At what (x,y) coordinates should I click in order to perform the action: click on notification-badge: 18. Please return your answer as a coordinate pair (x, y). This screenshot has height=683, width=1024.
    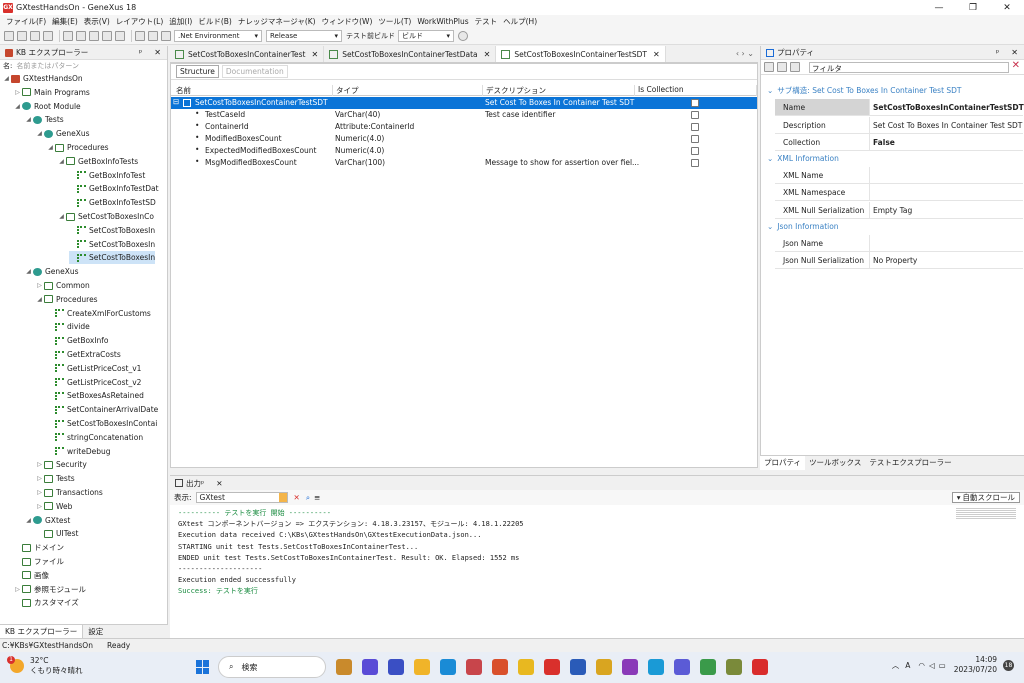
    Looking at the image, I should click on (1008, 665).